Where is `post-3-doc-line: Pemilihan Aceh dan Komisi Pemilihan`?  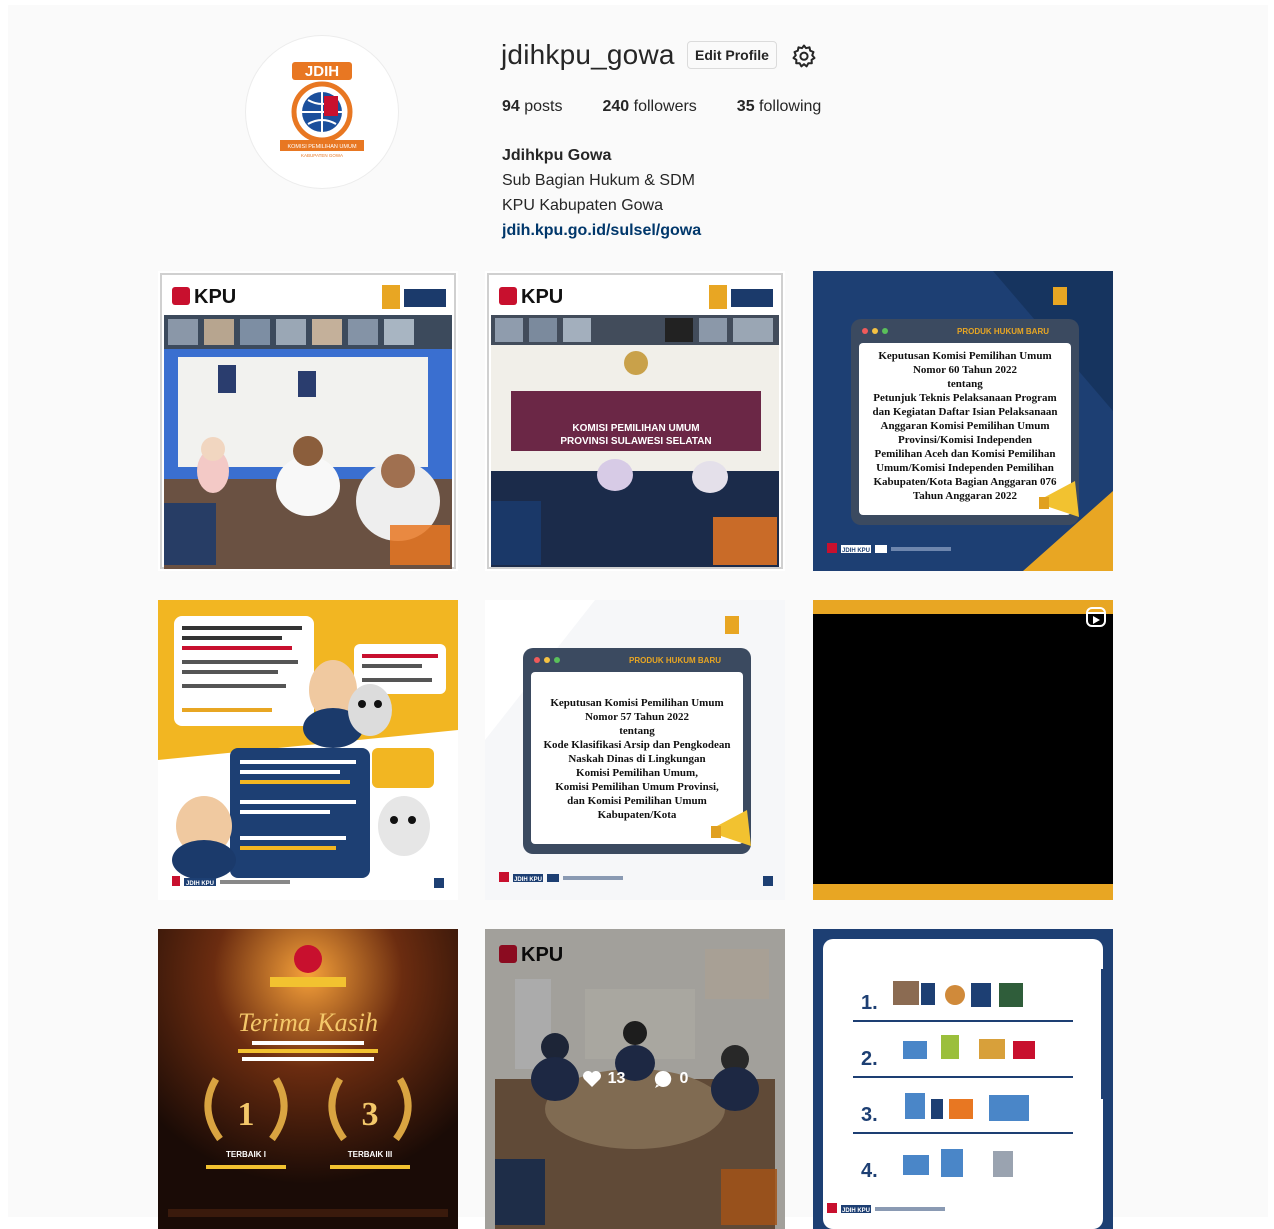
post-3-doc-line: Pemilihan Aceh dan Komisi Pemilihan is located at coordinates (965, 454).